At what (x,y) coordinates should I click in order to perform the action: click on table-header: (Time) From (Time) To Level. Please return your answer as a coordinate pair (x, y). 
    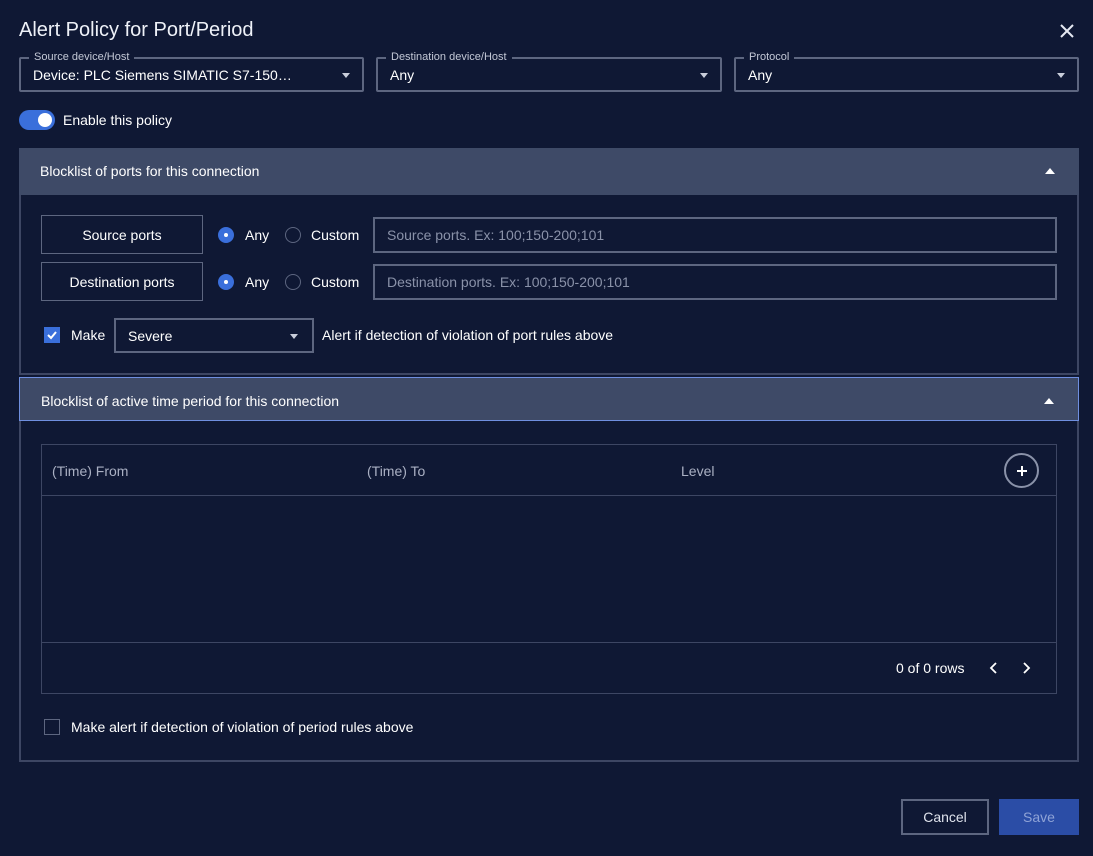
    Looking at the image, I should click on (549, 470).